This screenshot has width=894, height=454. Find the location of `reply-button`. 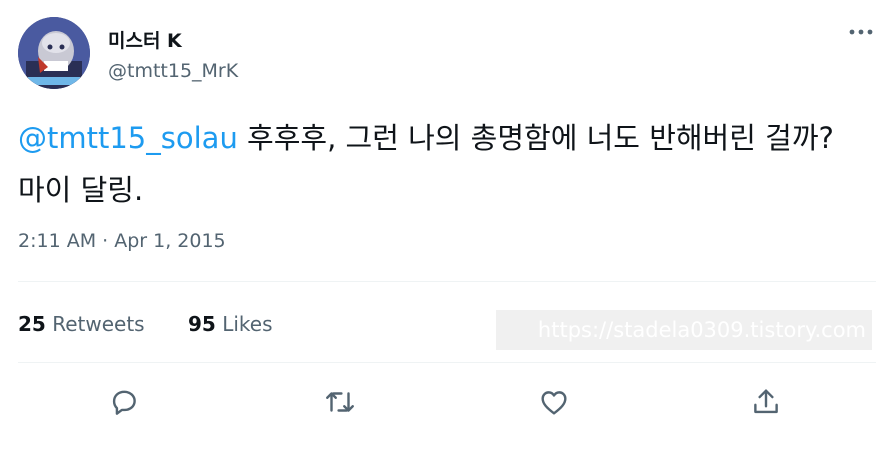

reply-button is located at coordinates (124, 402).